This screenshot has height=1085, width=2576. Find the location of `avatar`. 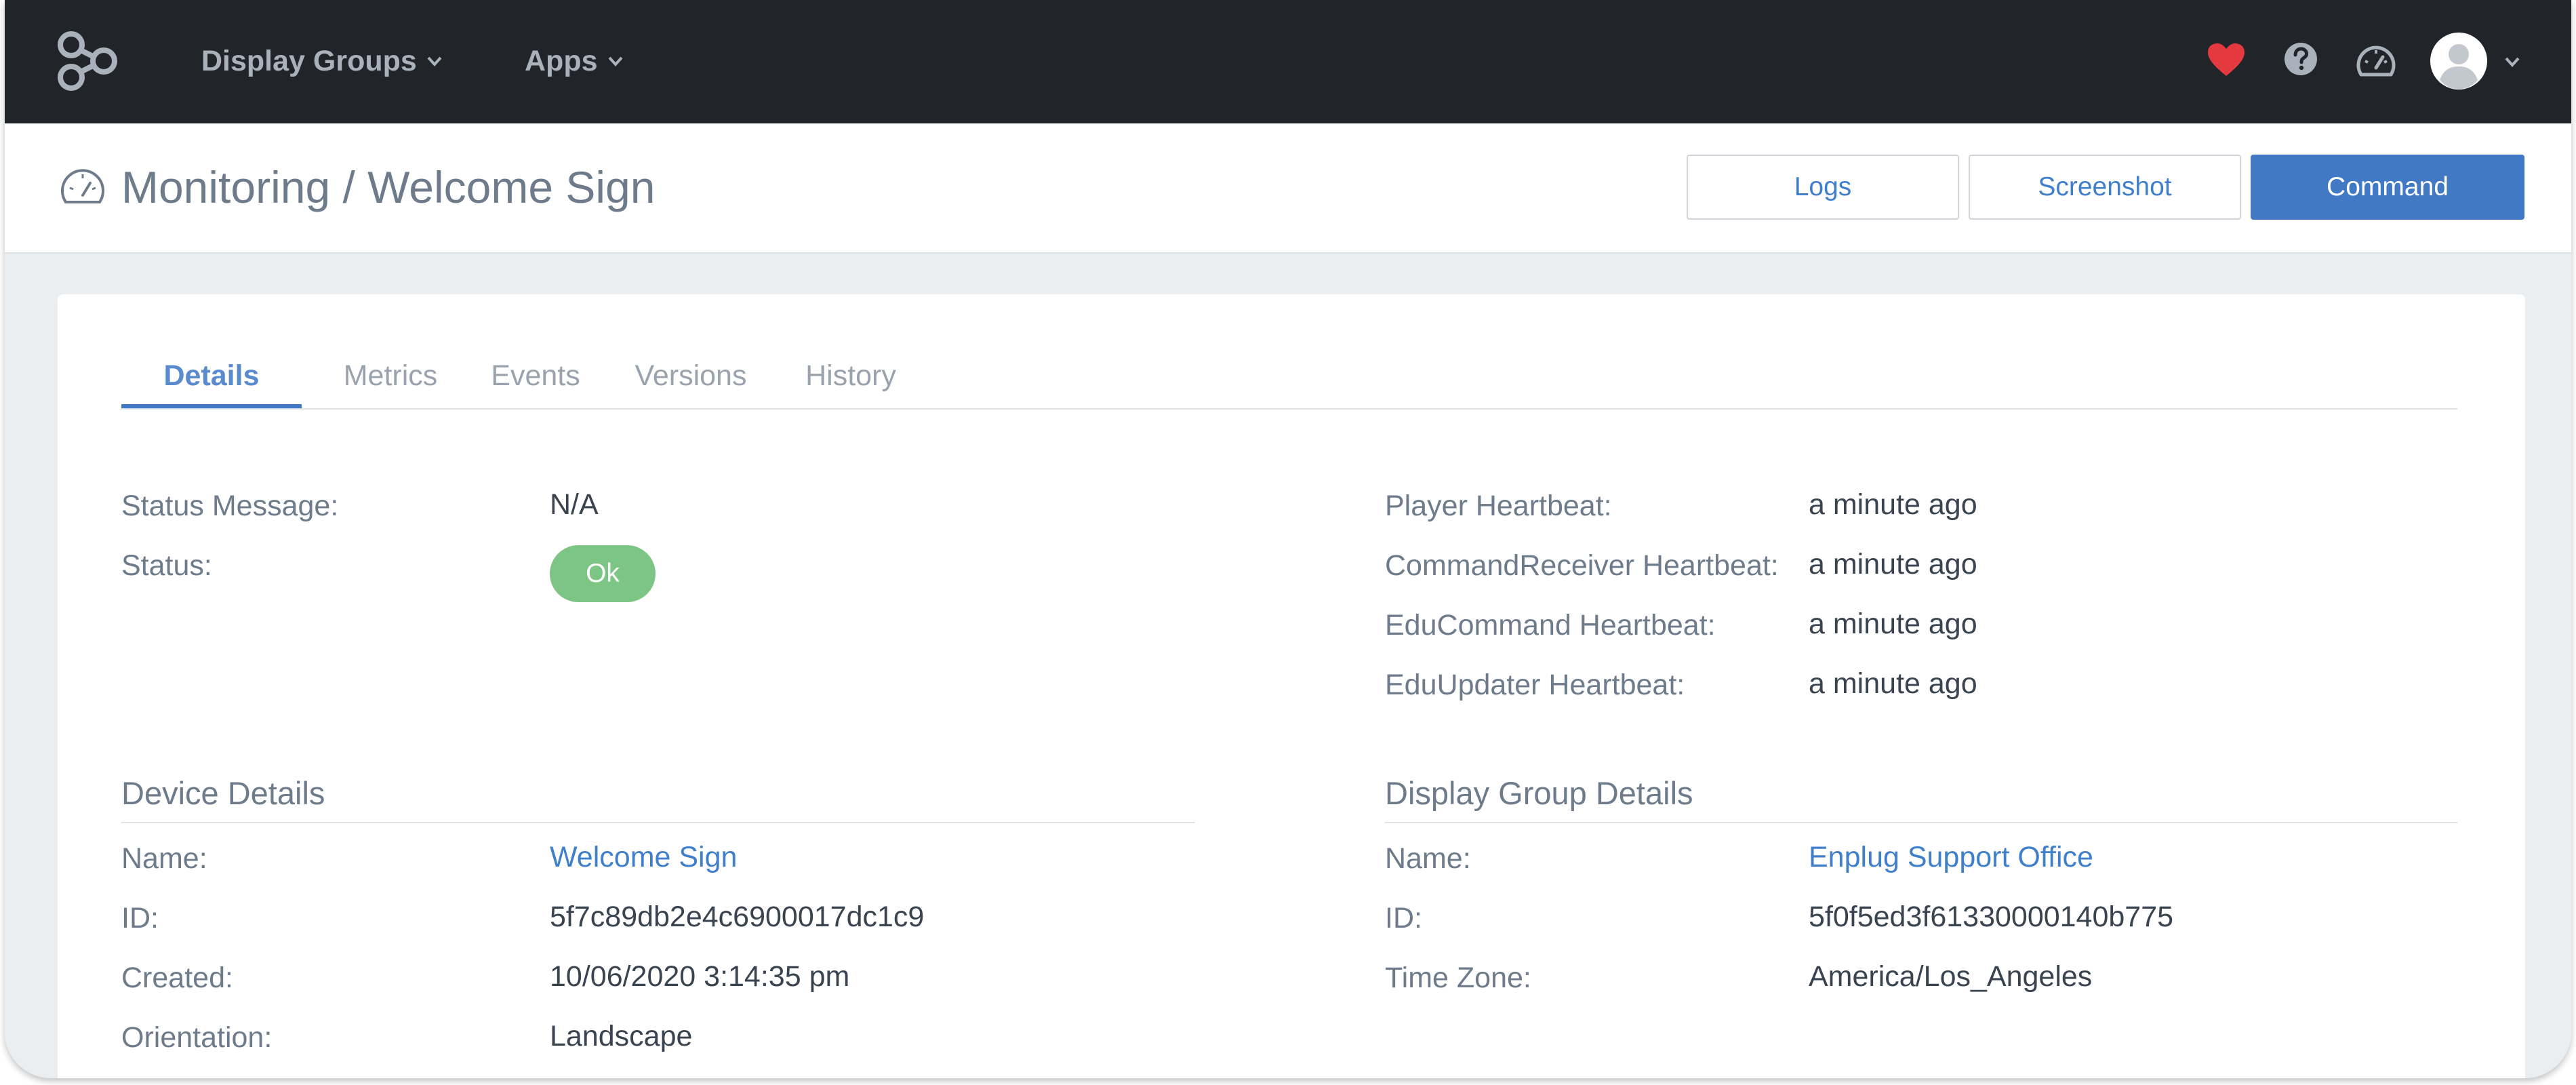

avatar is located at coordinates (2458, 62).